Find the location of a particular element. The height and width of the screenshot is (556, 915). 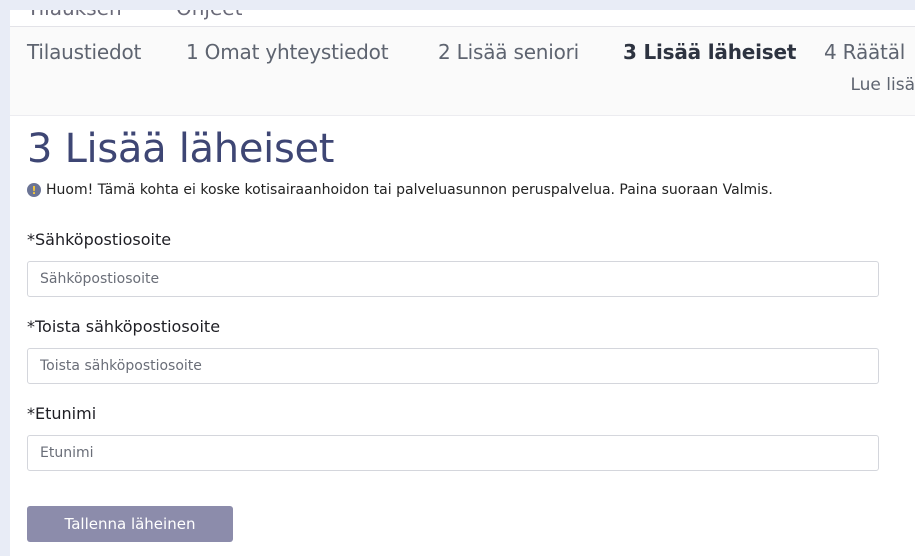

page-title: 3 Lisää läheiset is located at coordinates (181, 149).